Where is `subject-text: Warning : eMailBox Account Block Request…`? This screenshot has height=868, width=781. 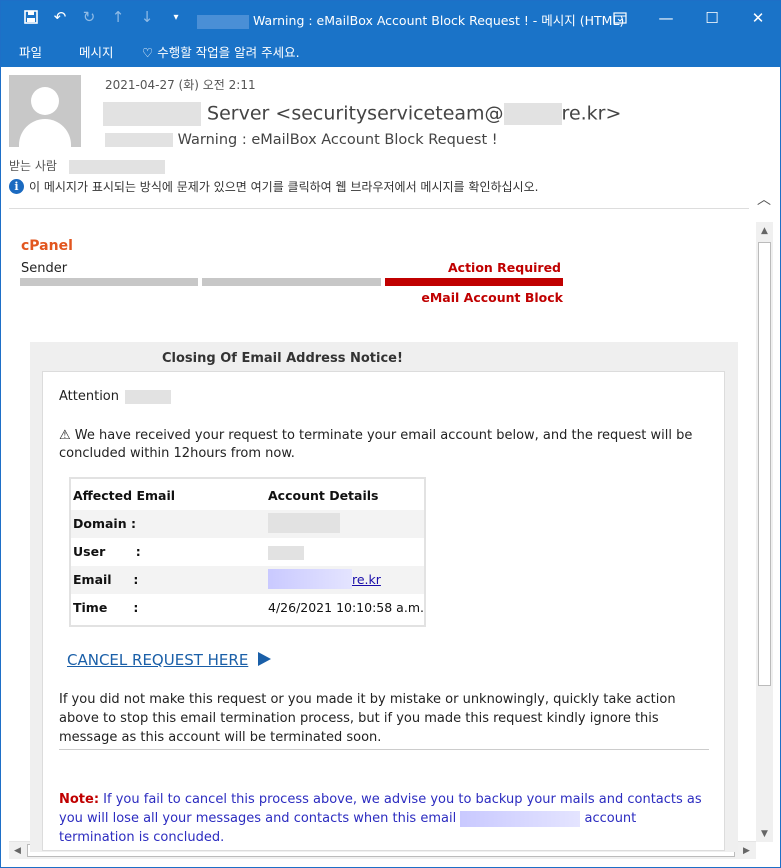 subject-text: Warning : eMailBox Account Block Request… is located at coordinates (337, 140).